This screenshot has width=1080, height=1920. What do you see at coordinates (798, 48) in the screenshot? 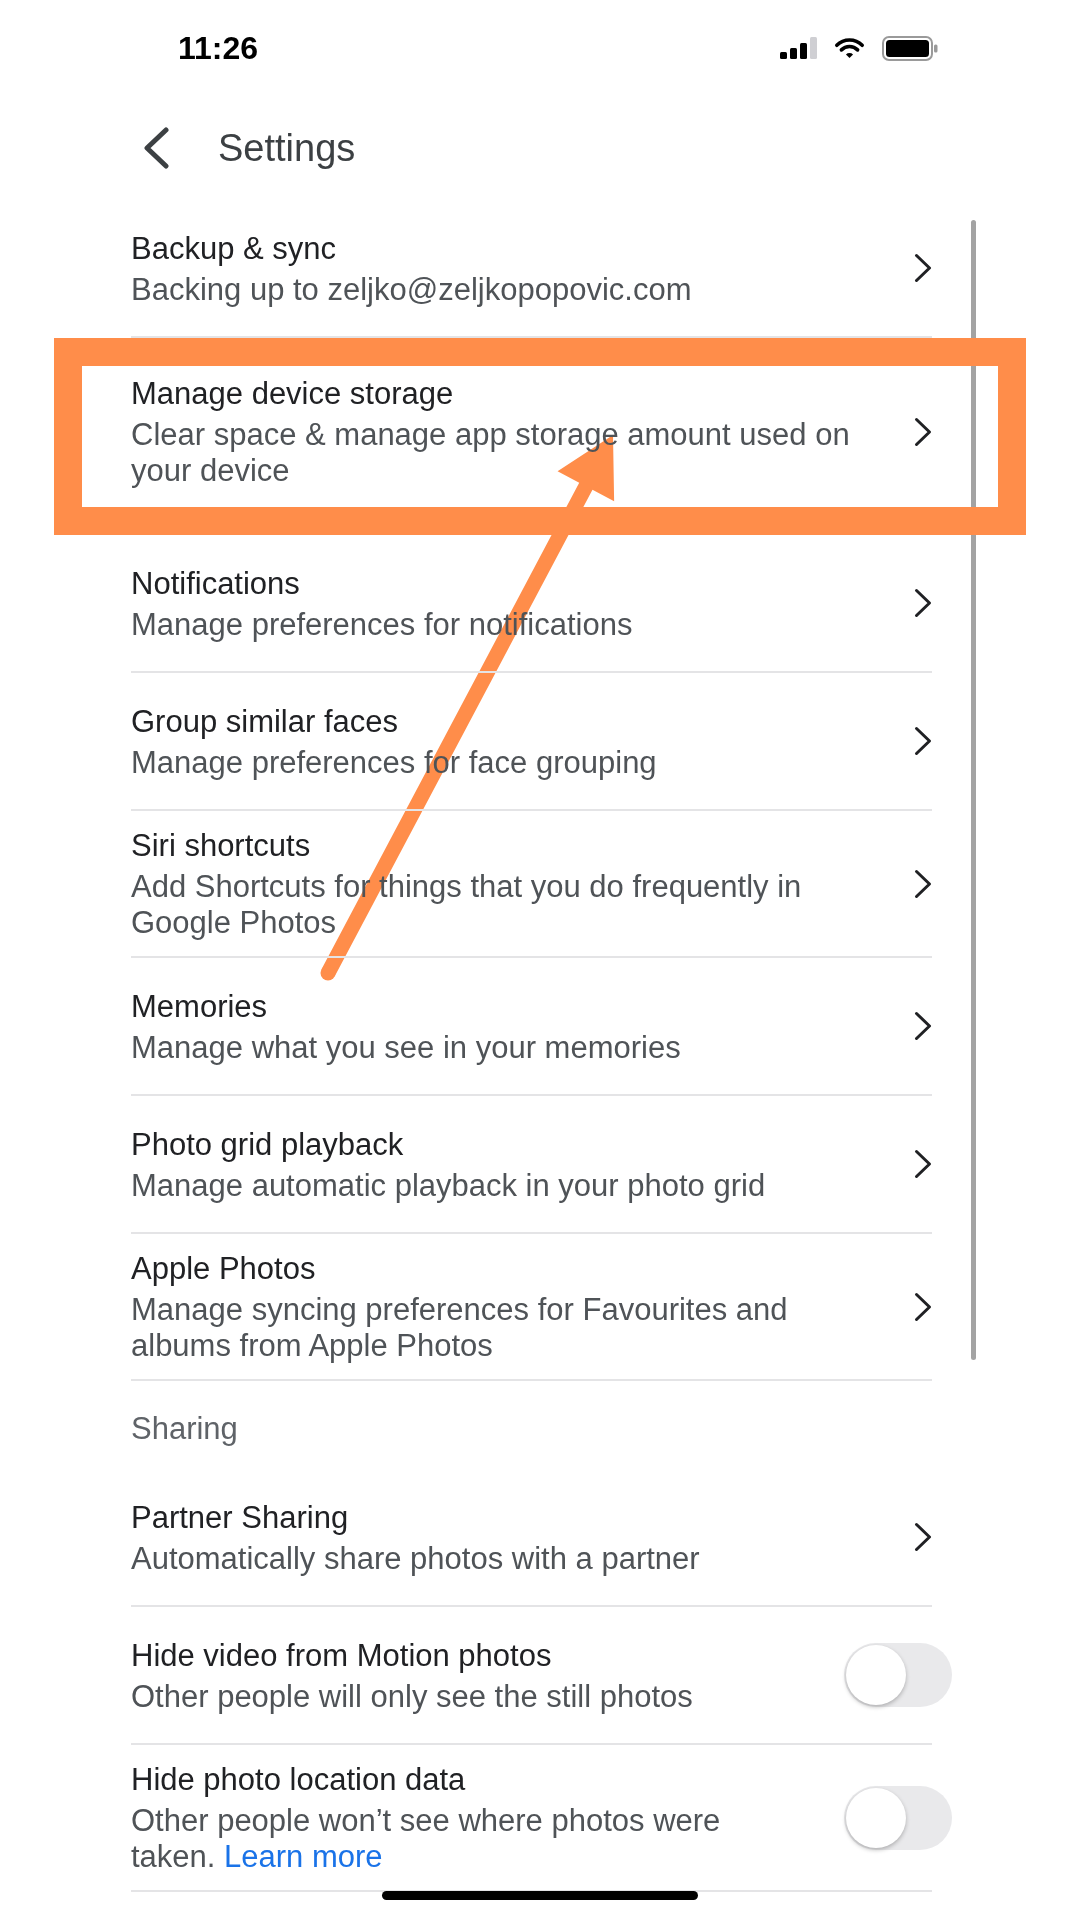
I see `signal-icon` at bounding box center [798, 48].